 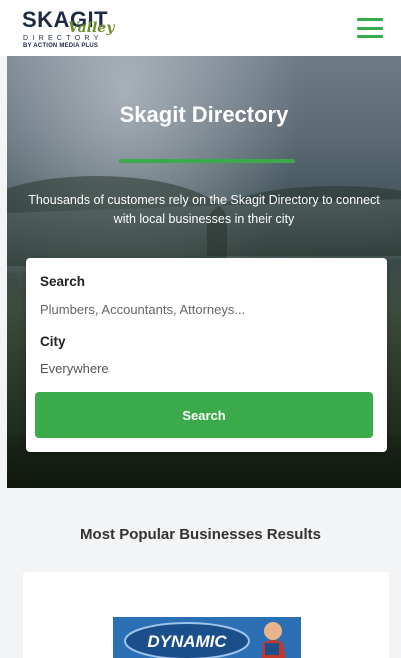 I want to click on logo-script-text: Valley, so click(x=91, y=28).